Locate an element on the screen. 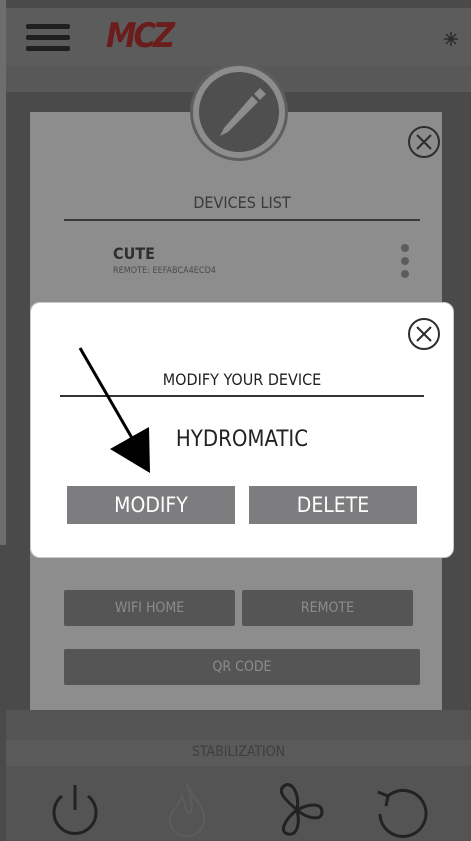 This screenshot has width=471, height=841. device-item-subtitle: REMOTE: EEFABCA4ECD4 is located at coordinates (164, 271).